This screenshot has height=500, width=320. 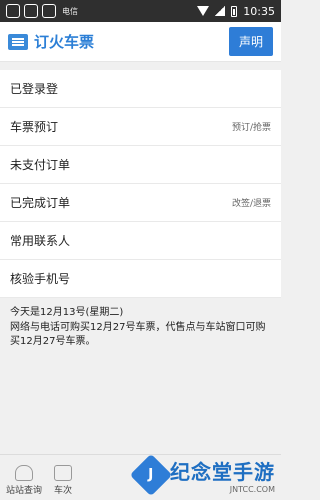 I want to click on menu-item-label: 核验手机号, so click(x=40, y=279).